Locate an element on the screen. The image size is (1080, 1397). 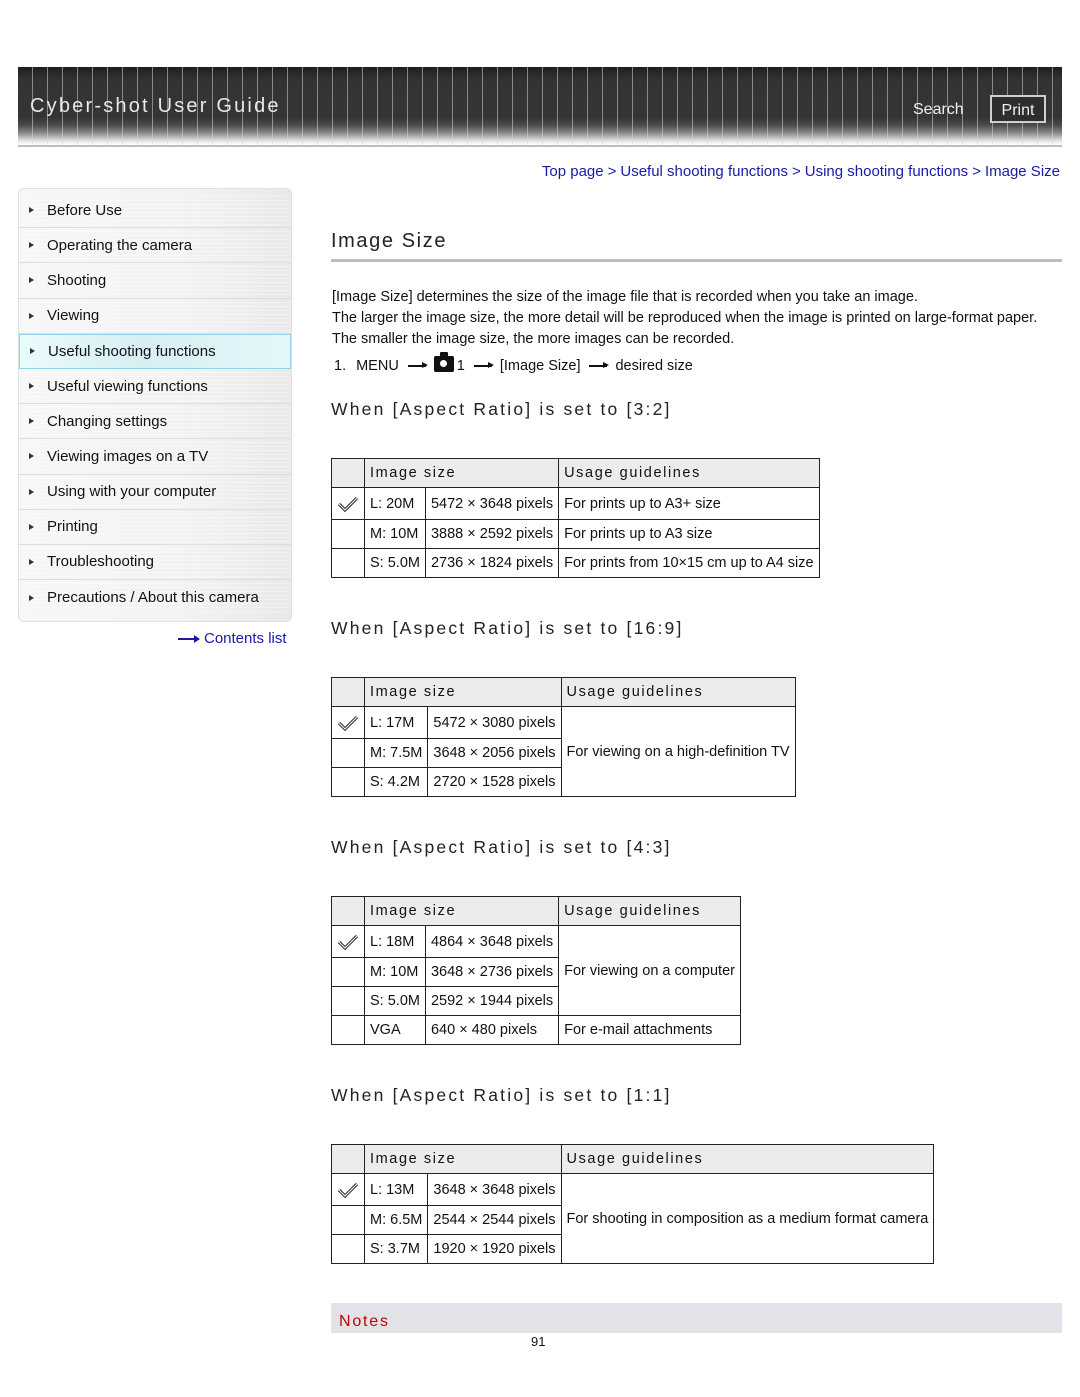
usage-cell: For e-mail attachments is located at coordinates (649, 1030).